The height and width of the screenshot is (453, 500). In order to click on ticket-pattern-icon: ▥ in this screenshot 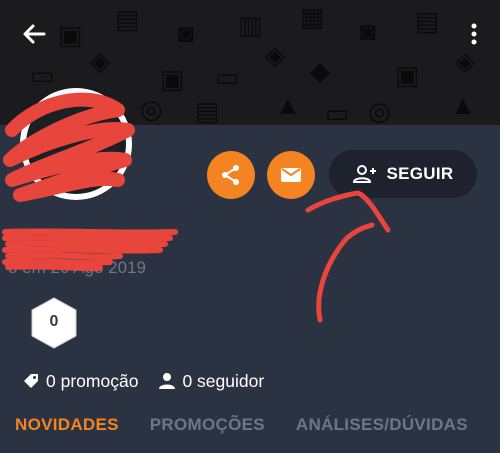, I will do `click(250, 25)`.